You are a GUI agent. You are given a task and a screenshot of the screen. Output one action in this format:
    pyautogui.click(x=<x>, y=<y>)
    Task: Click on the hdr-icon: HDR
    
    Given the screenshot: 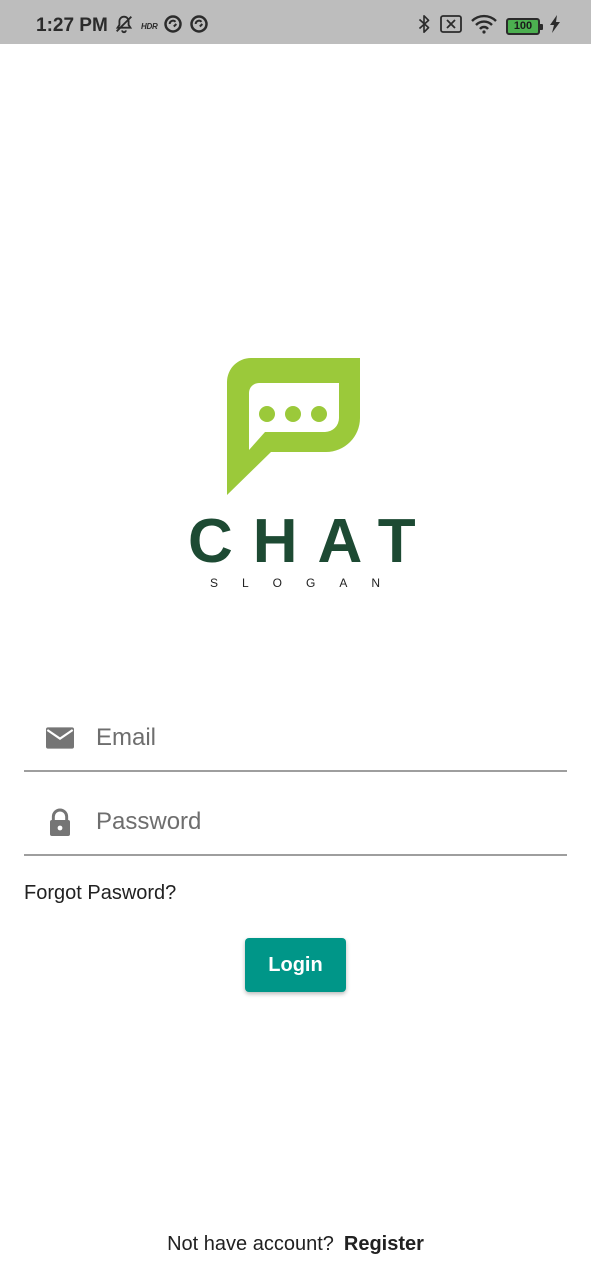 What is the action you would take?
    pyautogui.click(x=149, y=26)
    